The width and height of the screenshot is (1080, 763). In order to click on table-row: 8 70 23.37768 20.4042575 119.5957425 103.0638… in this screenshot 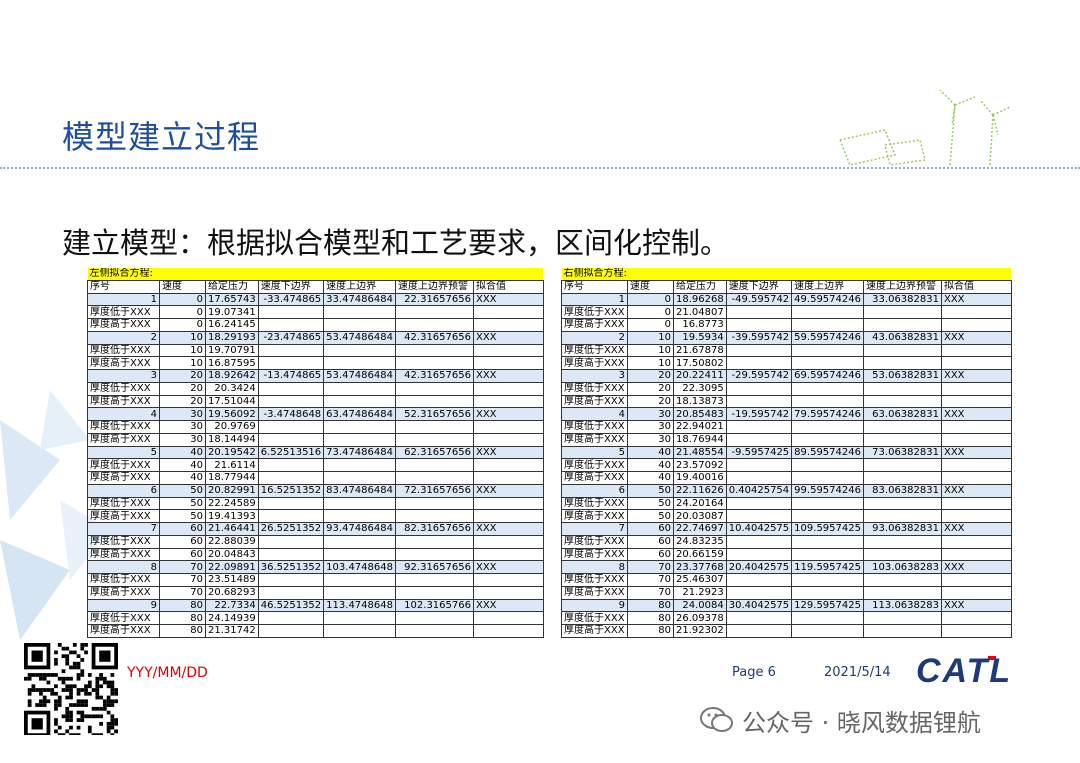, I will do `click(786, 567)`.